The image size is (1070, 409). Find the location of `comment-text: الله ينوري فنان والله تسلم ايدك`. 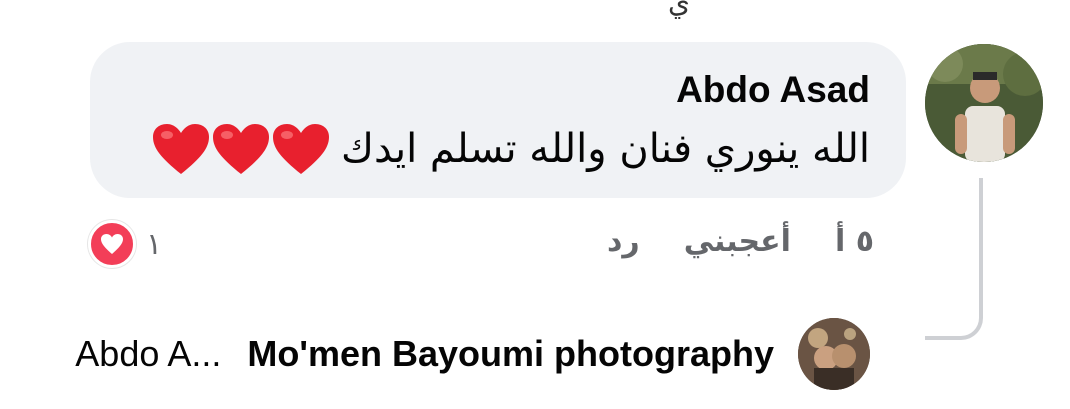

comment-text: الله ينوري فنان والله تسلم ايدك is located at coordinates (605, 149).